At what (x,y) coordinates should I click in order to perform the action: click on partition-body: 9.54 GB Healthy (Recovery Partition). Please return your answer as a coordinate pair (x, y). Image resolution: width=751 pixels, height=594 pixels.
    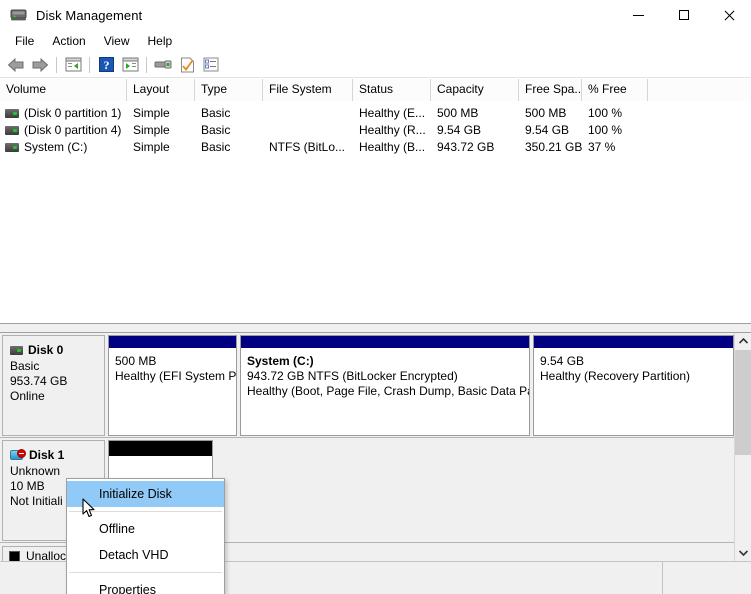
    Looking at the image, I should click on (633, 391).